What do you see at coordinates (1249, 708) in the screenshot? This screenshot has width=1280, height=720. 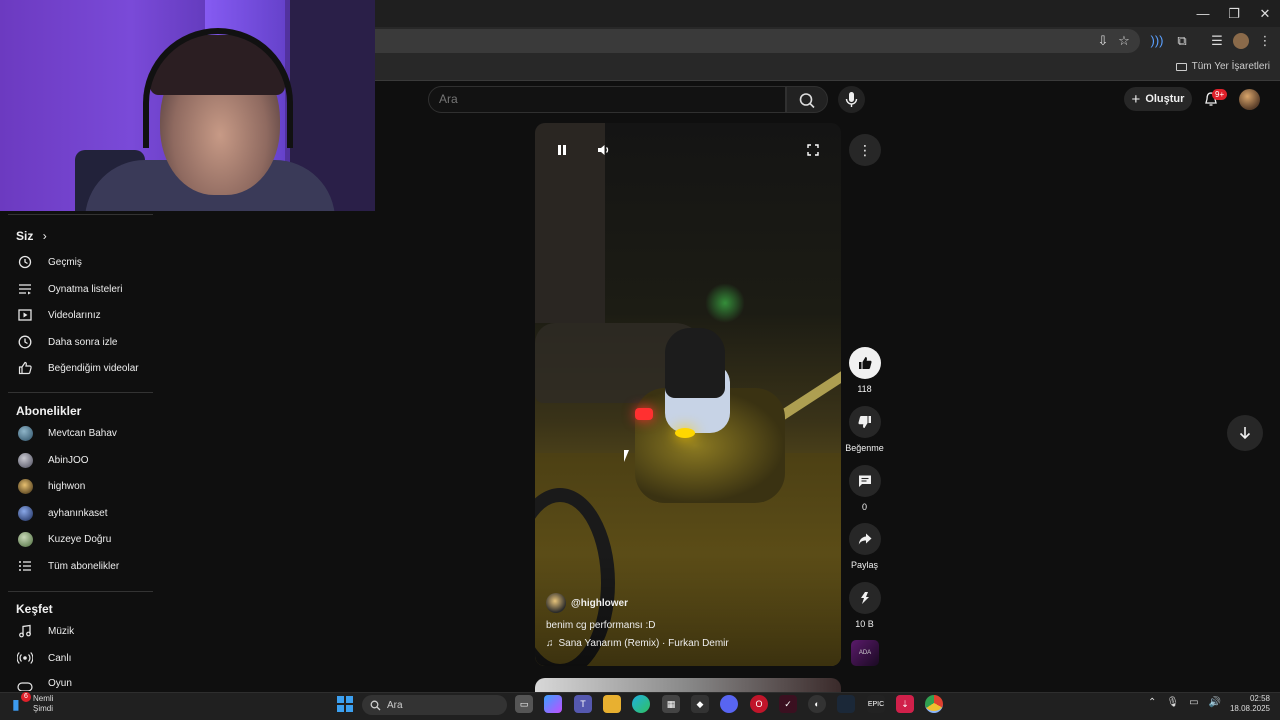 I see `clock-date: 18.08.2025` at bounding box center [1249, 708].